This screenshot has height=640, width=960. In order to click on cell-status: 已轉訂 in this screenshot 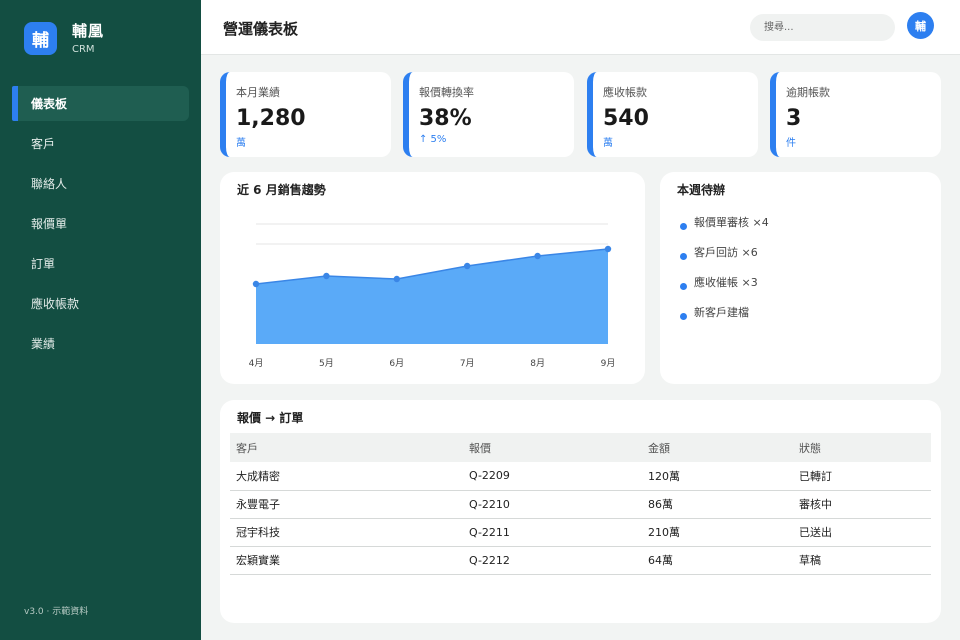, I will do `click(862, 476)`.